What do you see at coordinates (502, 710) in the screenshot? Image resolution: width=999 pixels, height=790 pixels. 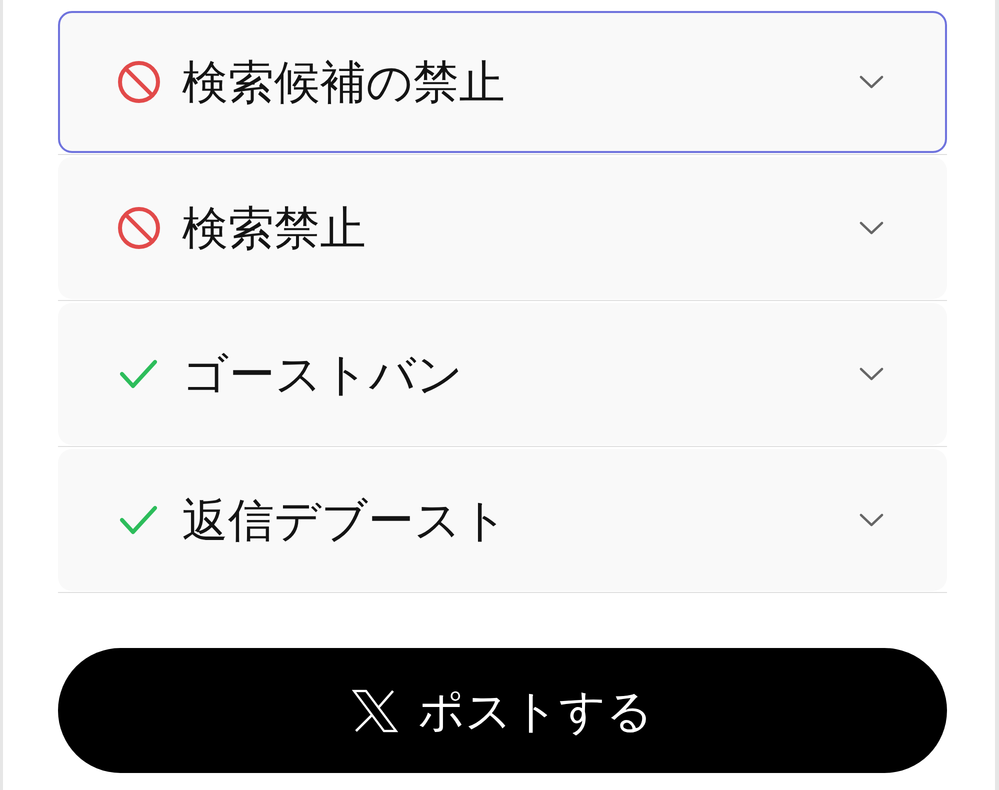 I see `post-button: ポストする` at bounding box center [502, 710].